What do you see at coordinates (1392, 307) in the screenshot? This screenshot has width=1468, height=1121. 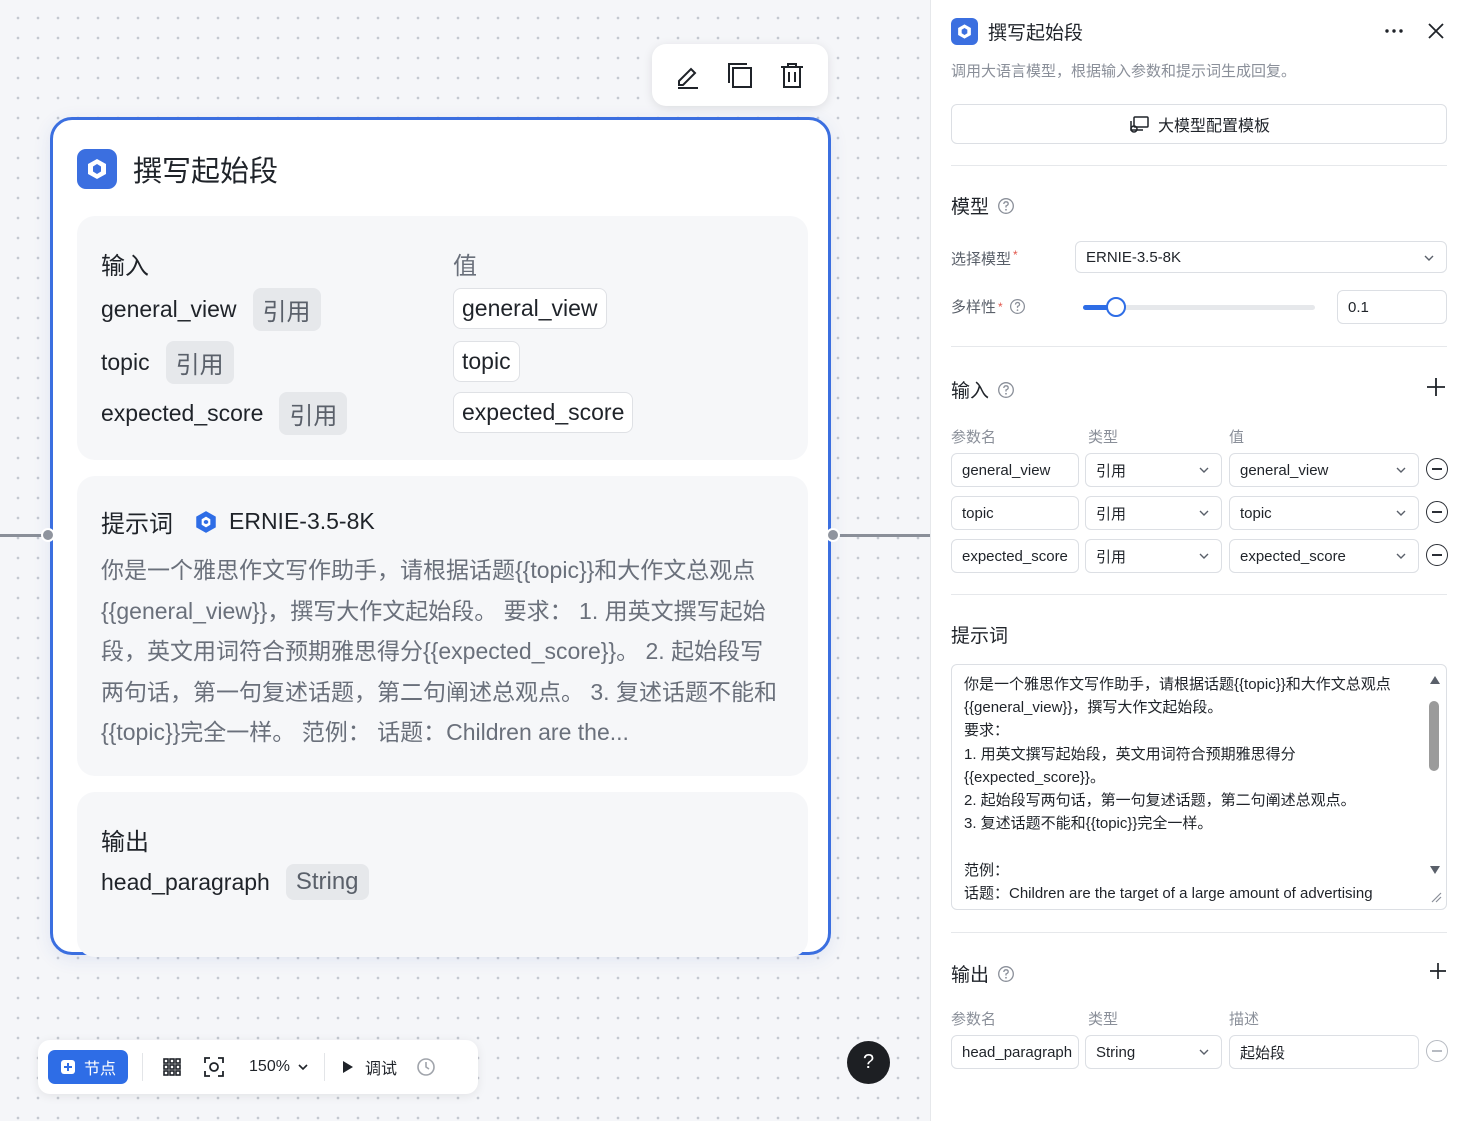 I see `diversity-input: 0.1` at bounding box center [1392, 307].